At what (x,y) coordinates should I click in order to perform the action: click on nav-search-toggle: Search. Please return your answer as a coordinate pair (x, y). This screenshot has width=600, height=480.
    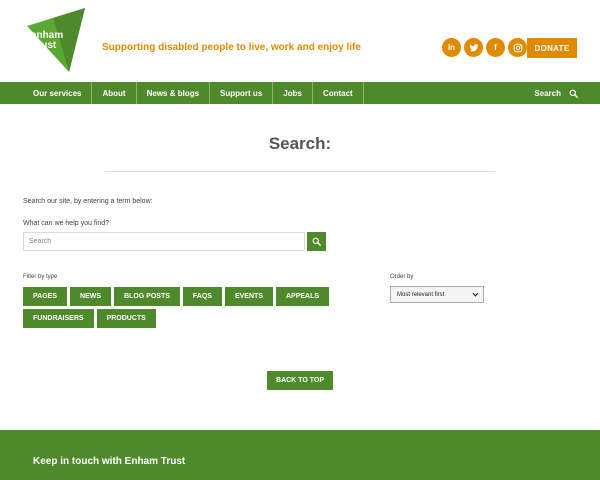
    Looking at the image, I should click on (556, 93).